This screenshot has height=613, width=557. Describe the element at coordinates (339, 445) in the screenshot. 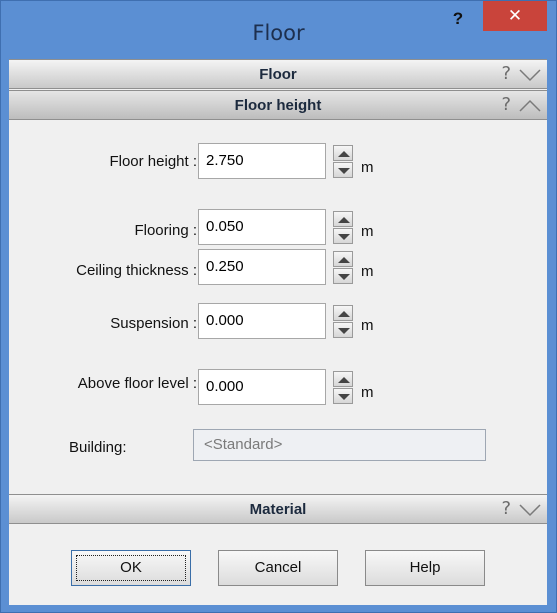

I see `building-field: <Standard>` at that location.